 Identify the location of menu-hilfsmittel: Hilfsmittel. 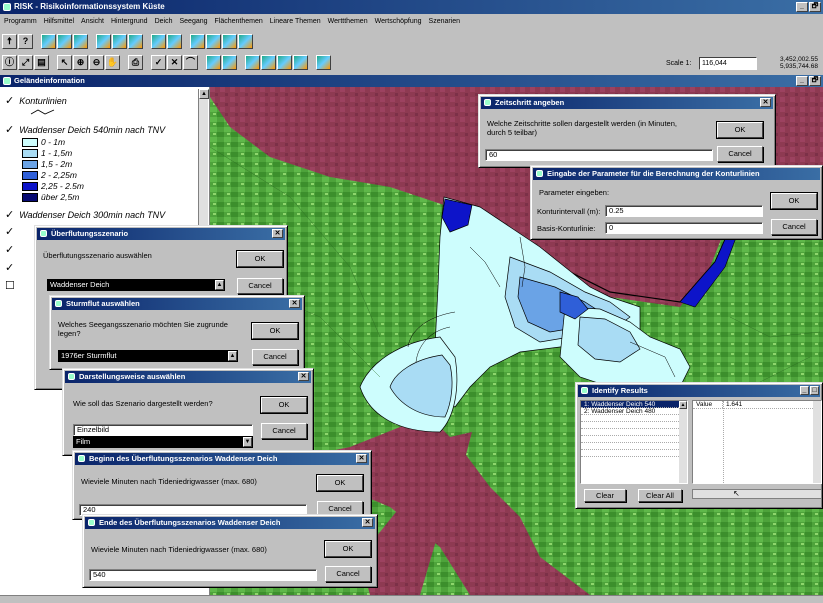
(59, 22).